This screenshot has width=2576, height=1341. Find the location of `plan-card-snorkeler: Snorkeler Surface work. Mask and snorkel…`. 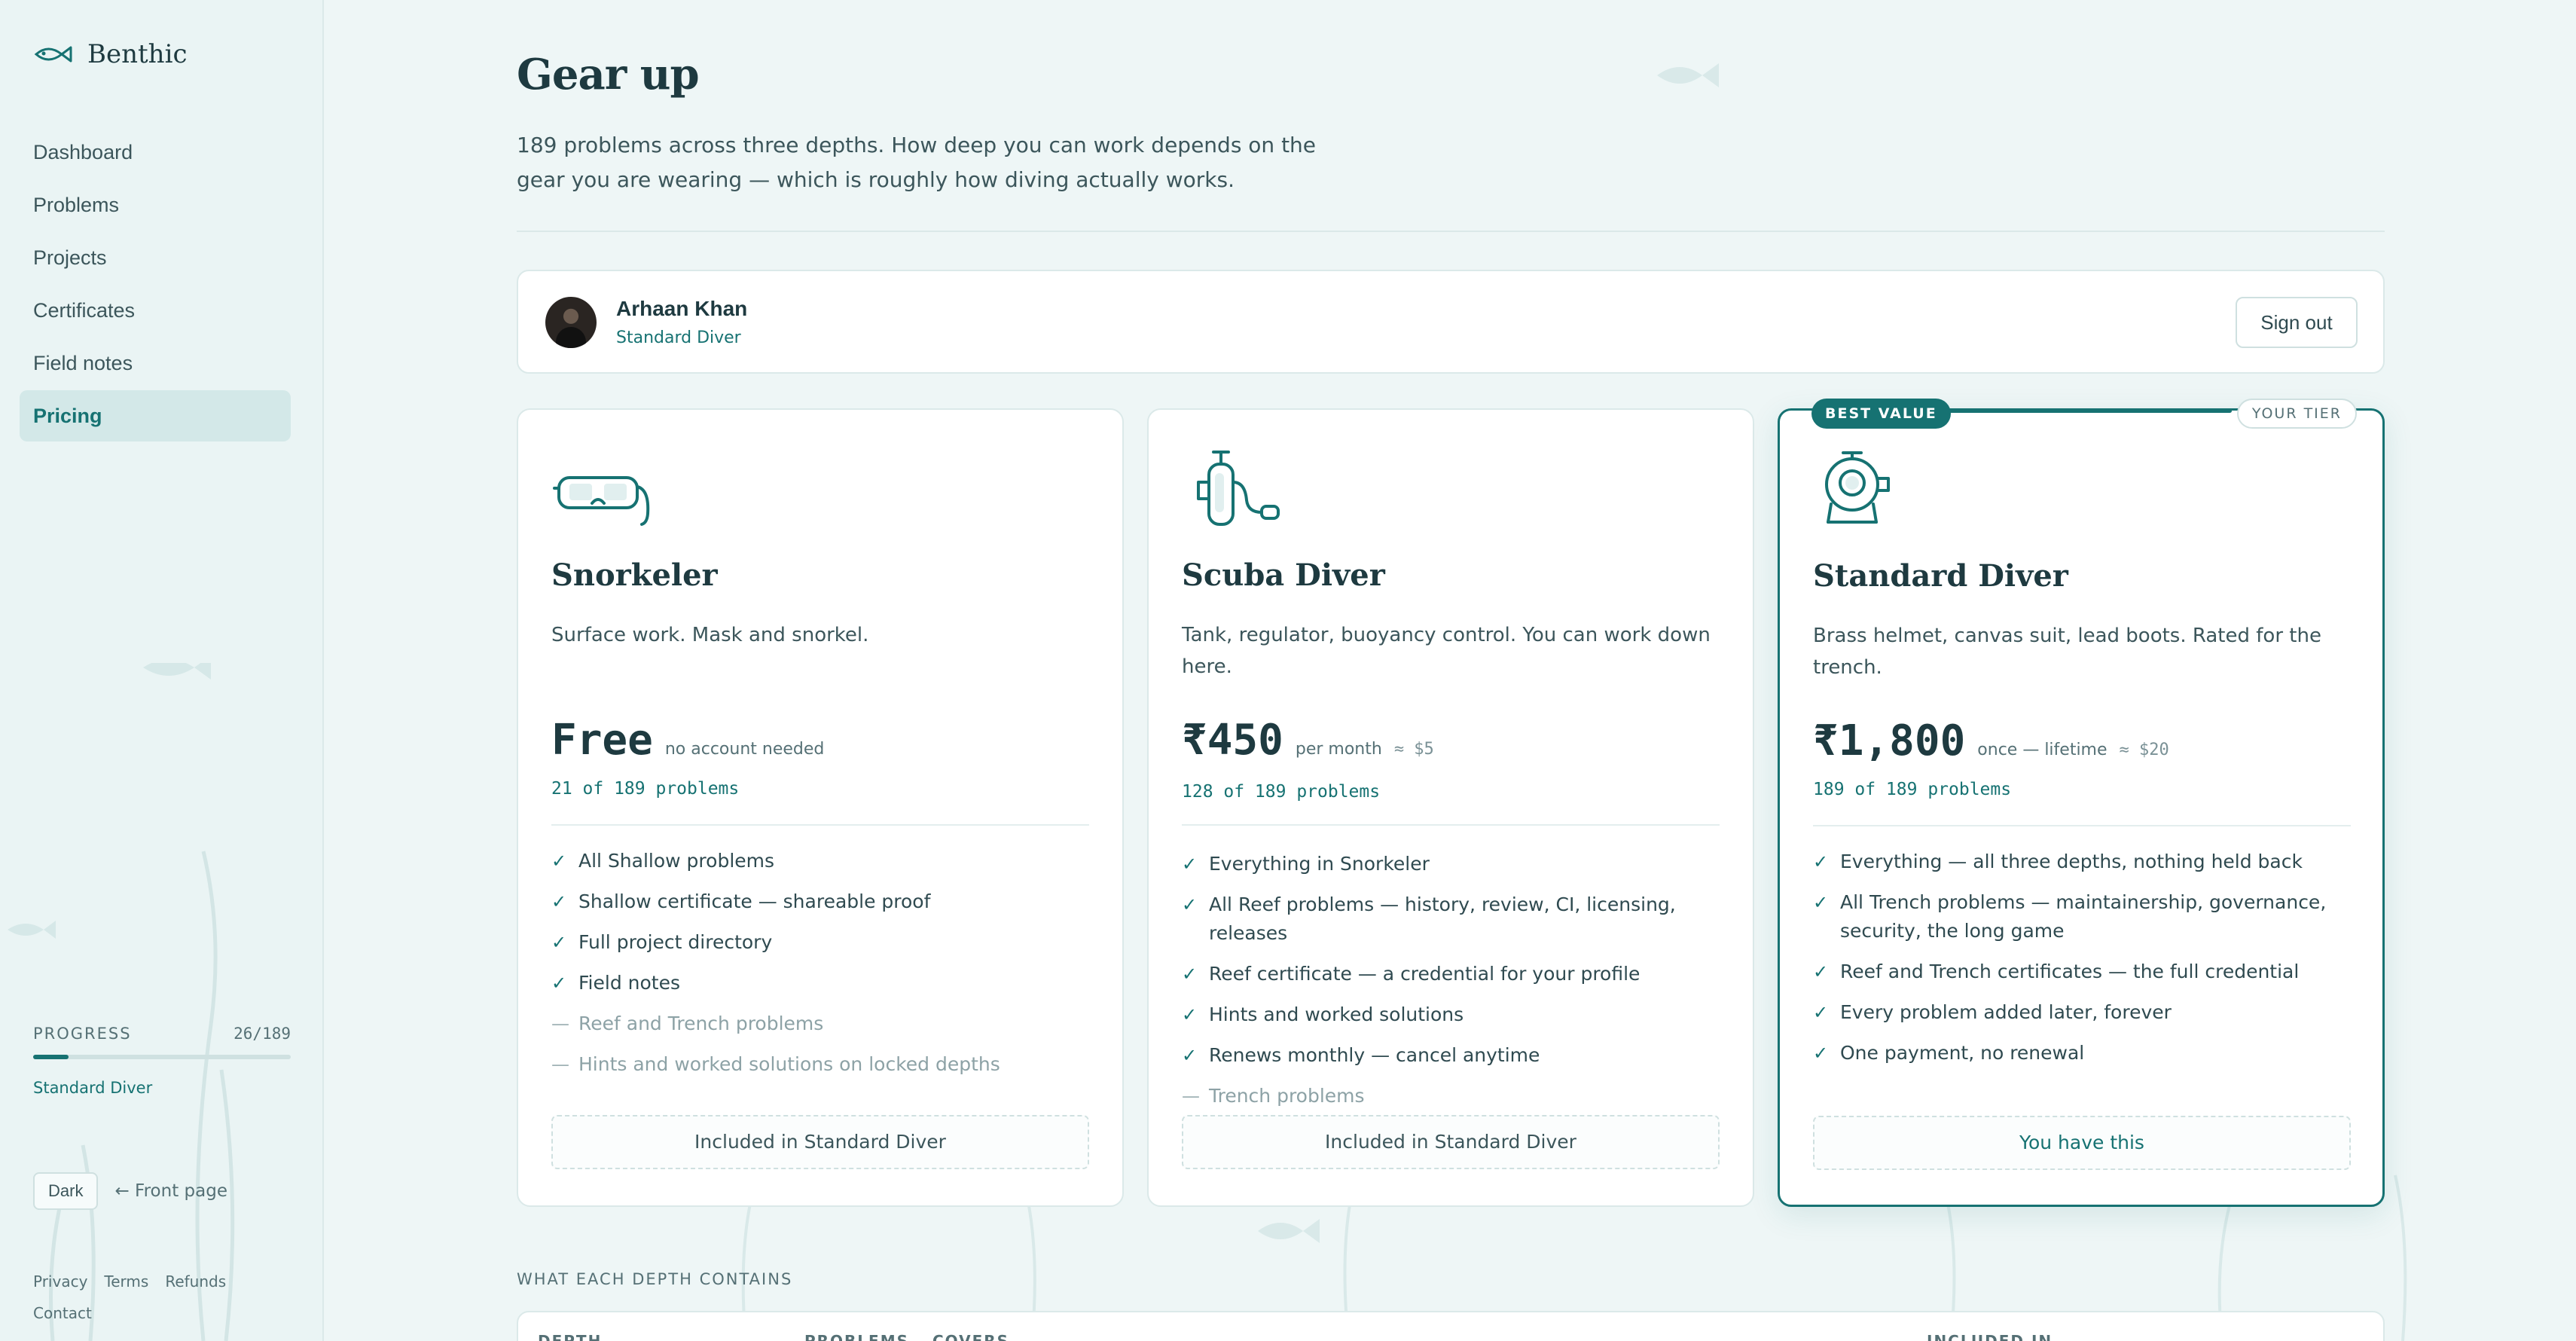

plan-card-snorkeler: Snorkeler Surface work. Mask and snorkel… is located at coordinates (820, 807).